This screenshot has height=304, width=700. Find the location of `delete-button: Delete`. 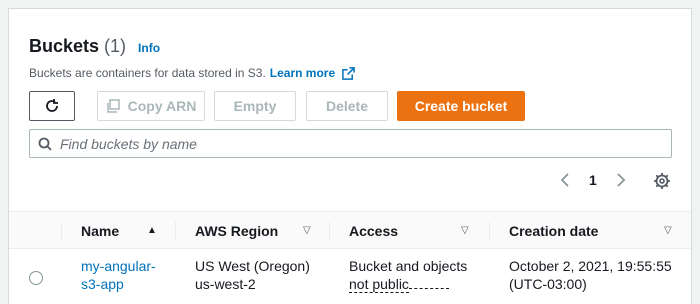

delete-button: Delete is located at coordinates (347, 106).